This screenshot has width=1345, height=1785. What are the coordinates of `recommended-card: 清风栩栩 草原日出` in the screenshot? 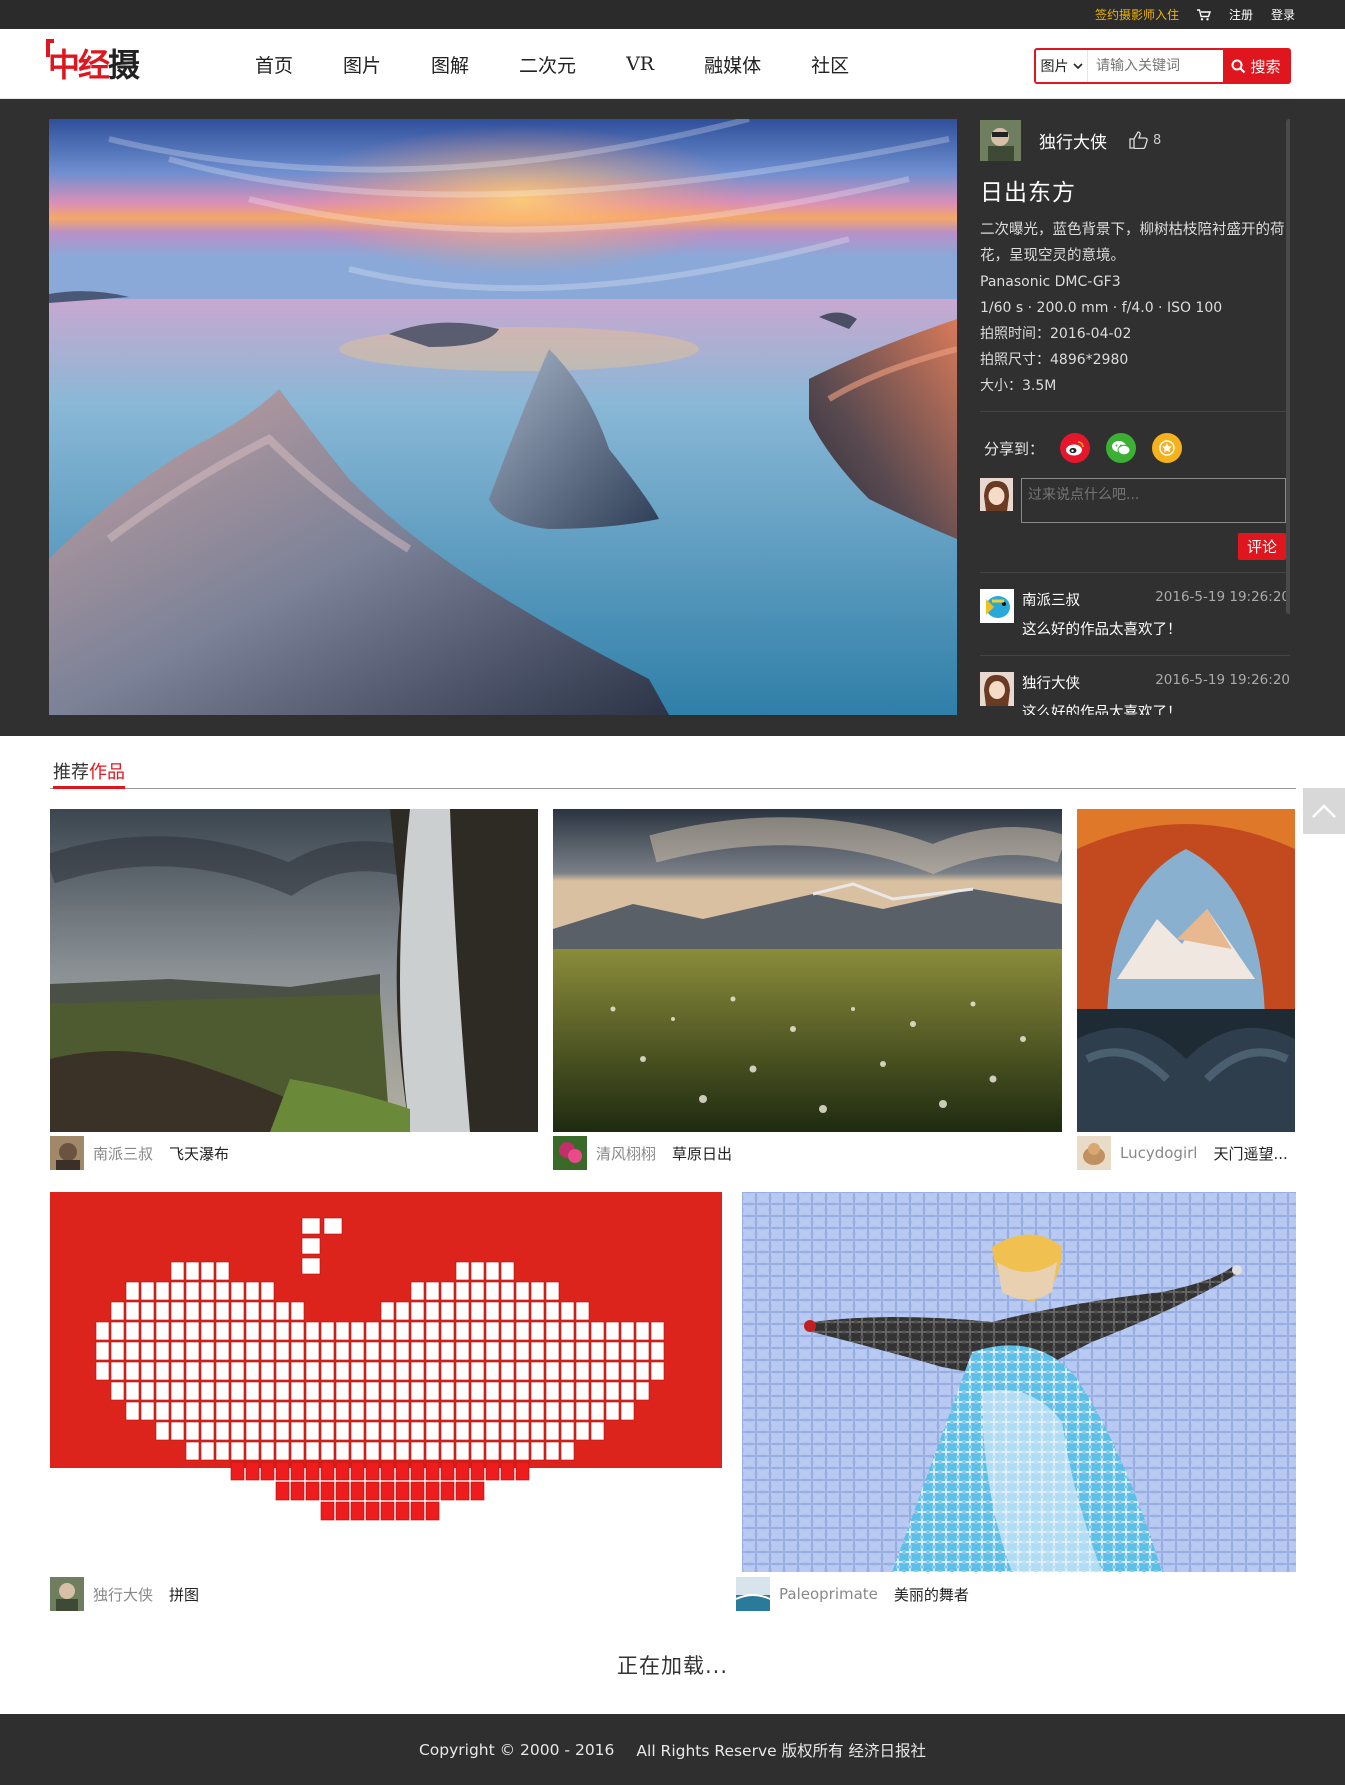 It's located at (807, 991).